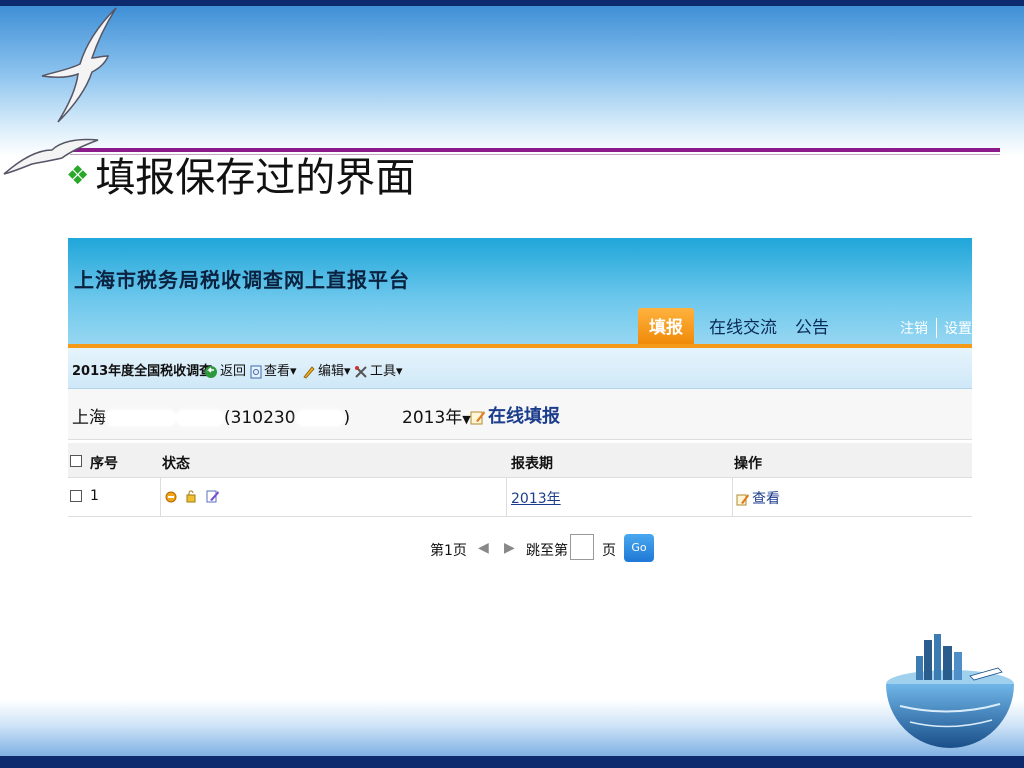 The height and width of the screenshot is (768, 1024). I want to click on current-page-label: 第1页, so click(448, 551).